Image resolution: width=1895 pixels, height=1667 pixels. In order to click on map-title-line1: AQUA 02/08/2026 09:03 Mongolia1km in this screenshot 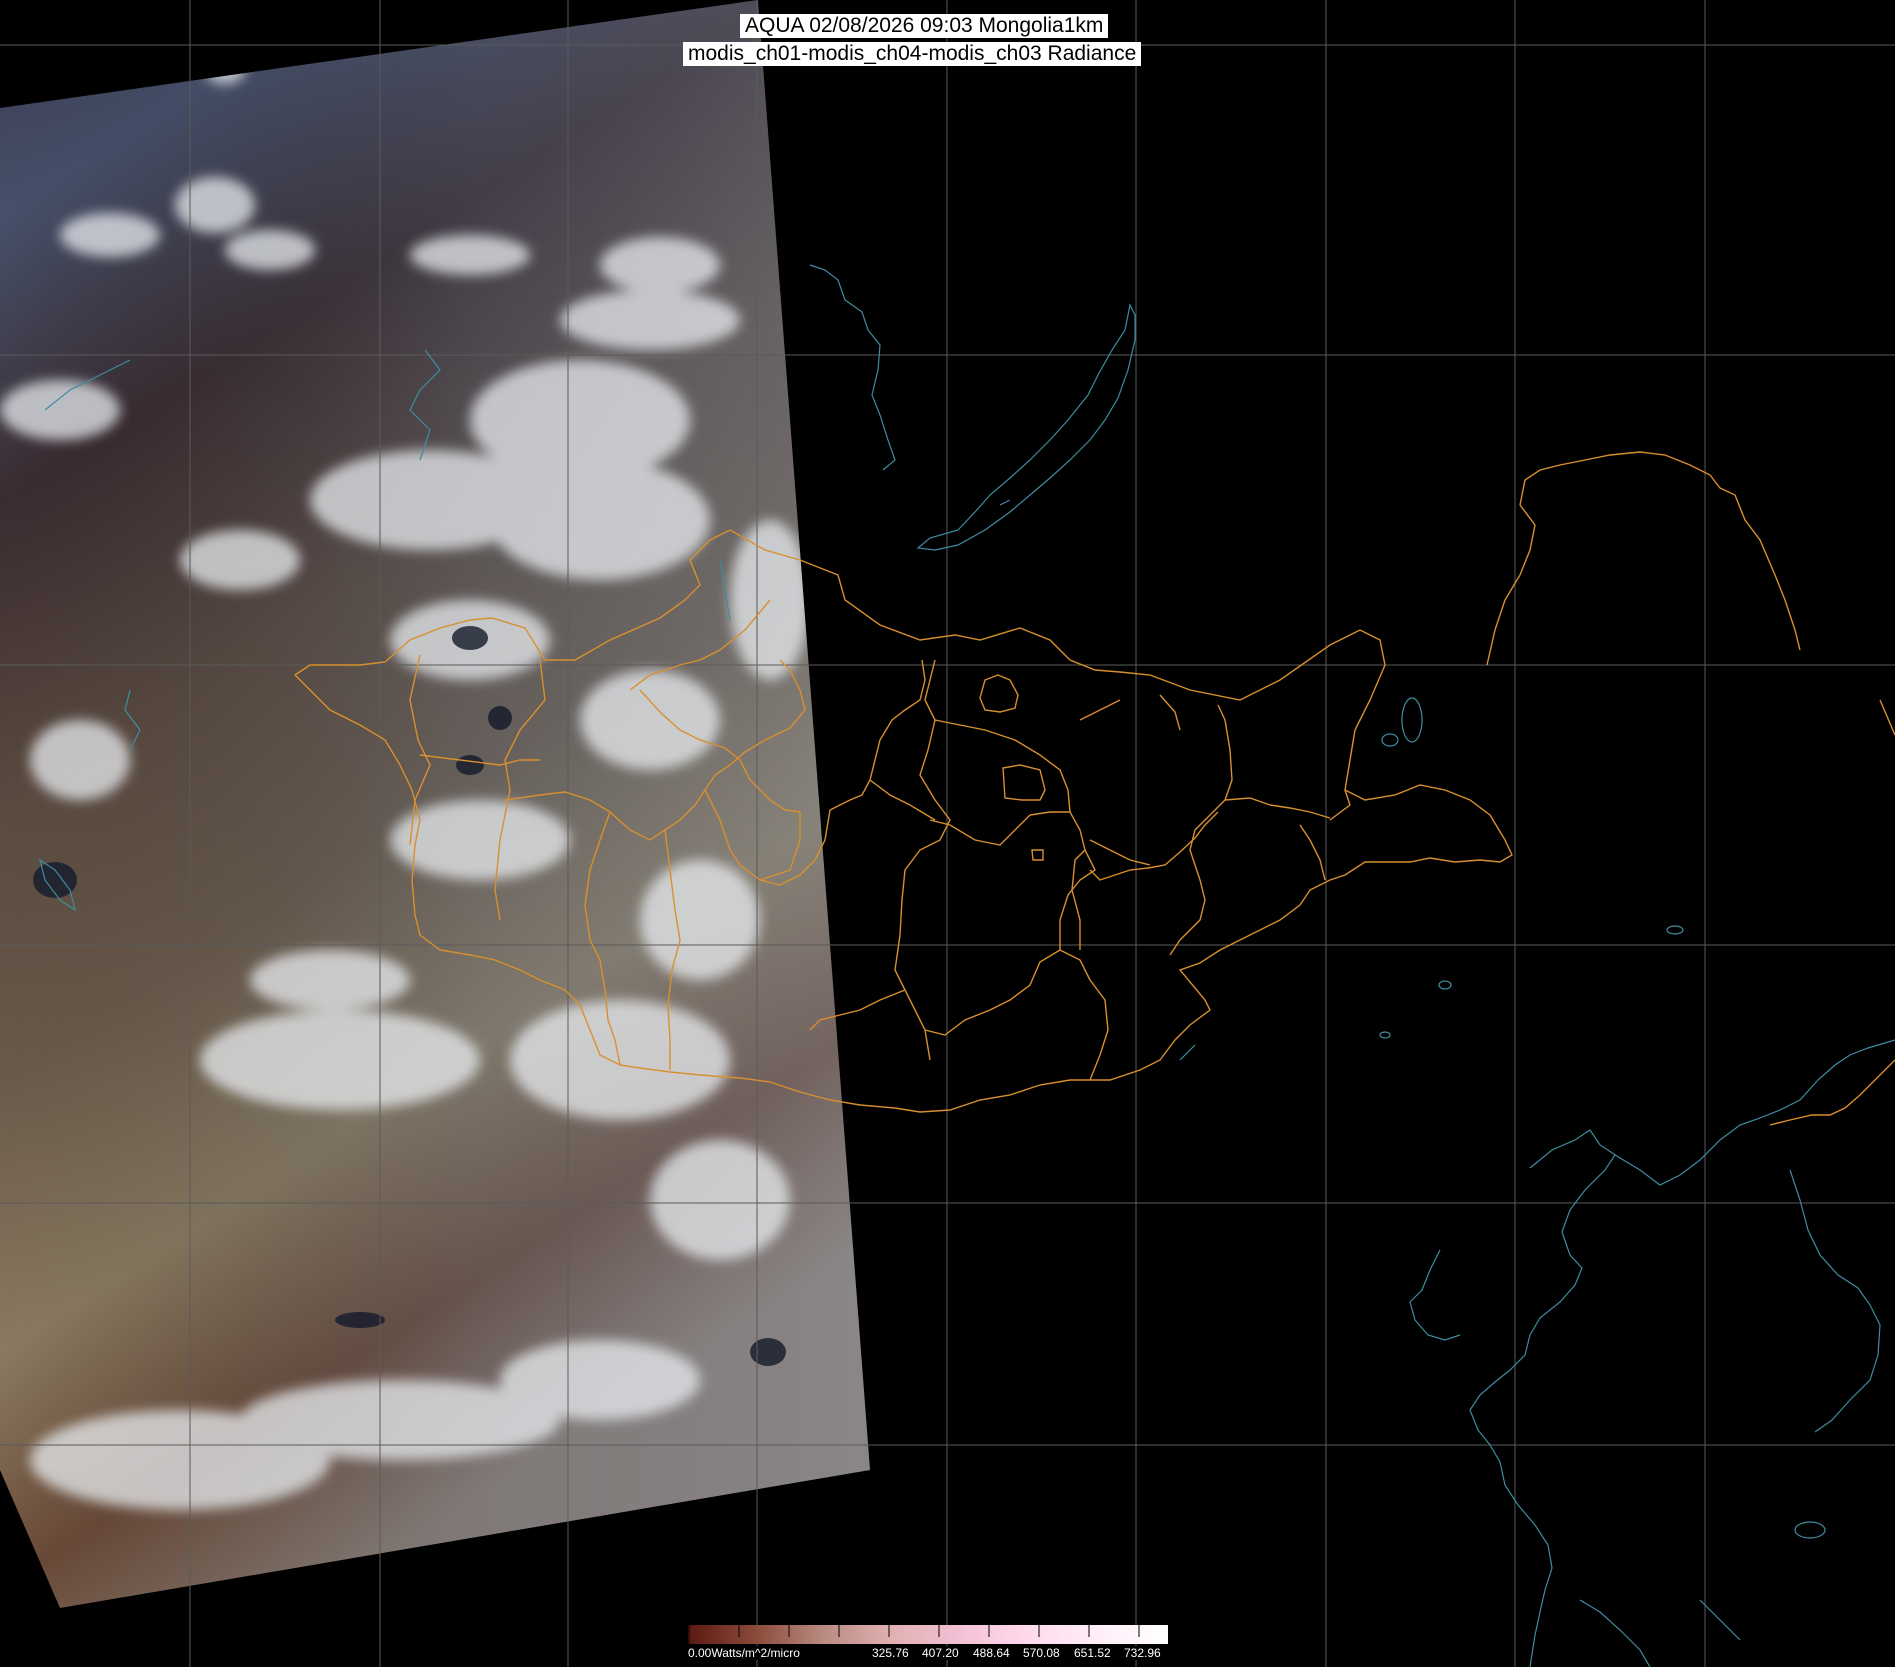, I will do `click(924, 26)`.